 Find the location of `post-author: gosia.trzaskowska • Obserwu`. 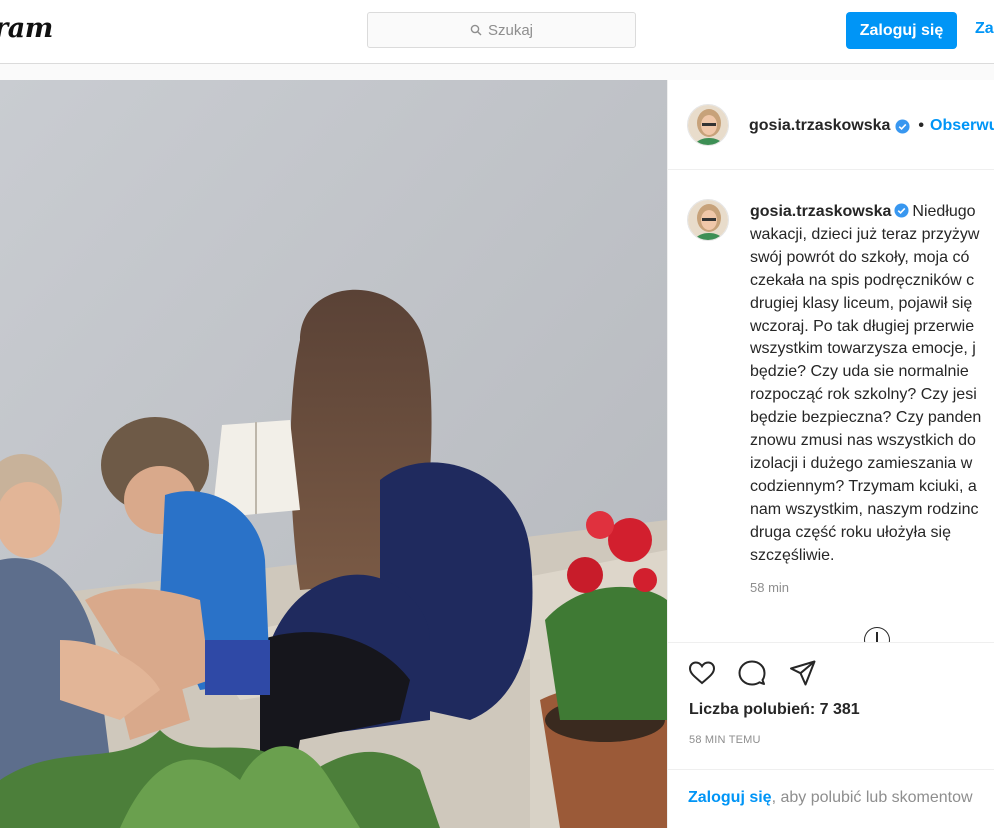

post-author: gosia.trzaskowska • Obserwu is located at coordinates (871, 126).